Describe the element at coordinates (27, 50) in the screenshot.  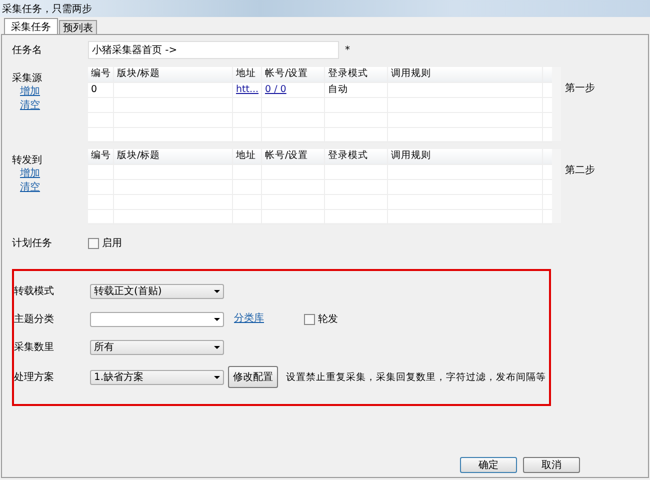
I see `field-label: 任务名` at that location.